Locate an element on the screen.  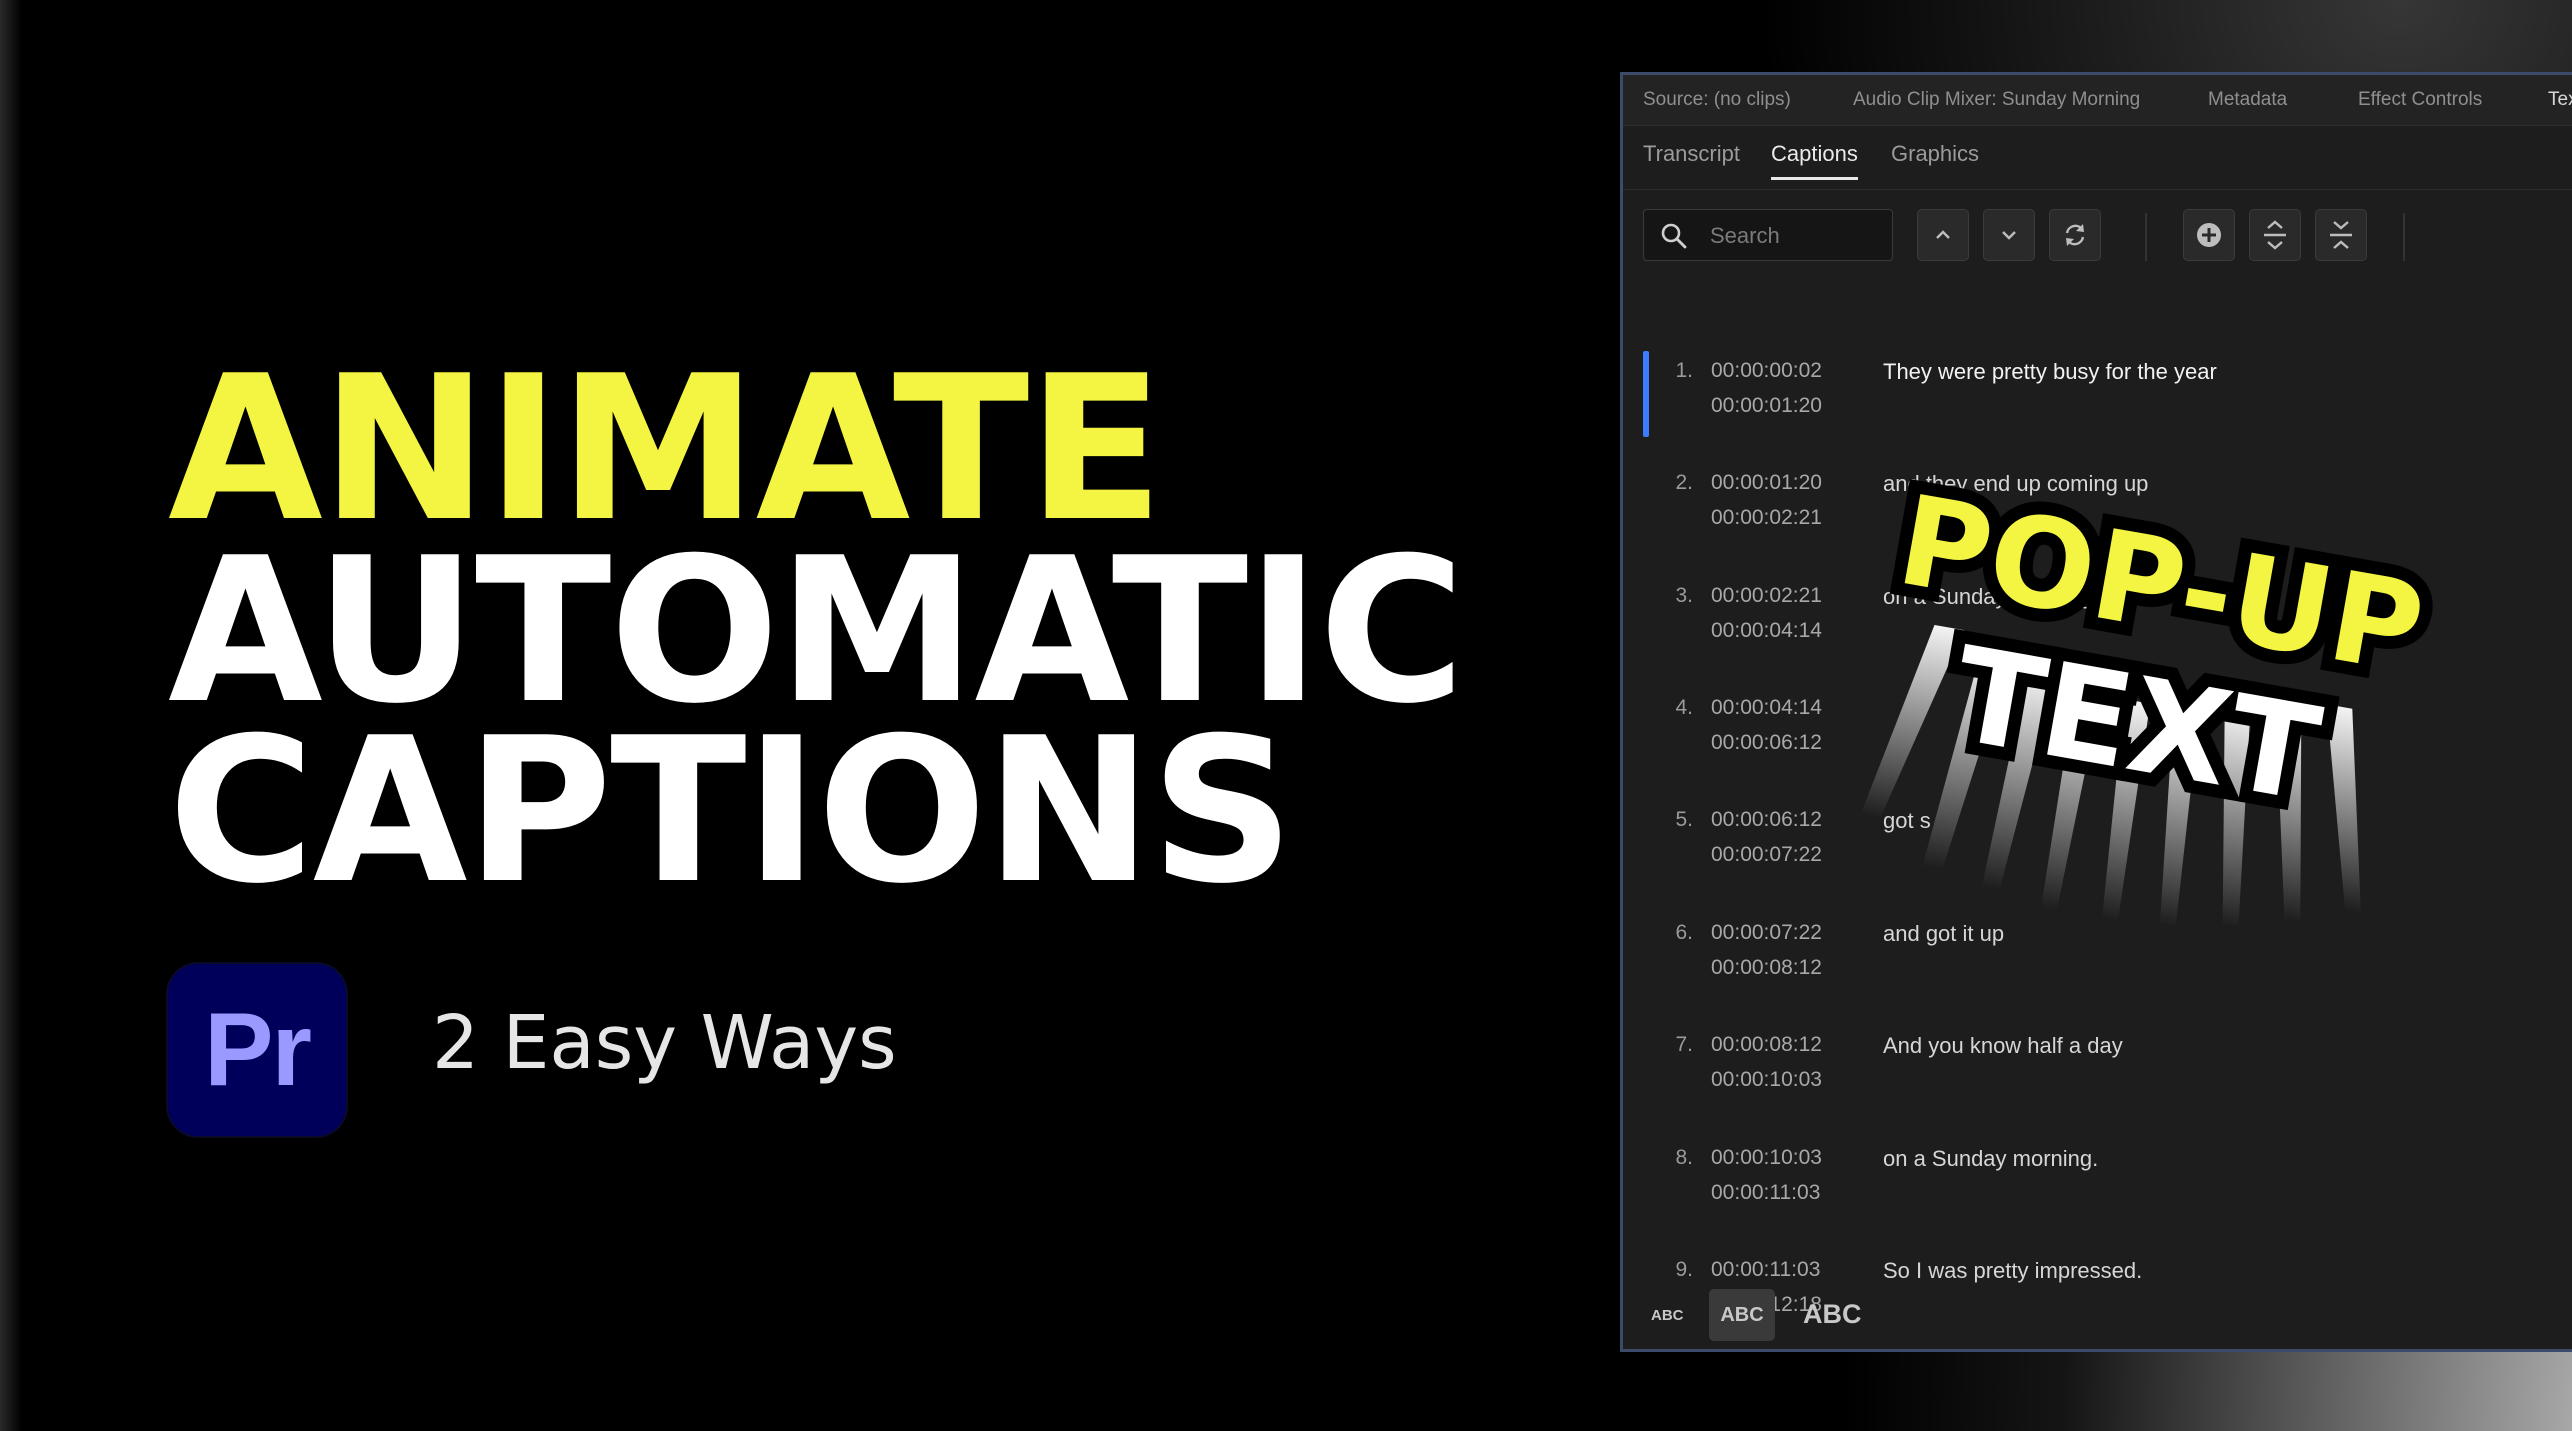
caption-out-time: 00:00:10:03 is located at coordinates (1766, 1079).